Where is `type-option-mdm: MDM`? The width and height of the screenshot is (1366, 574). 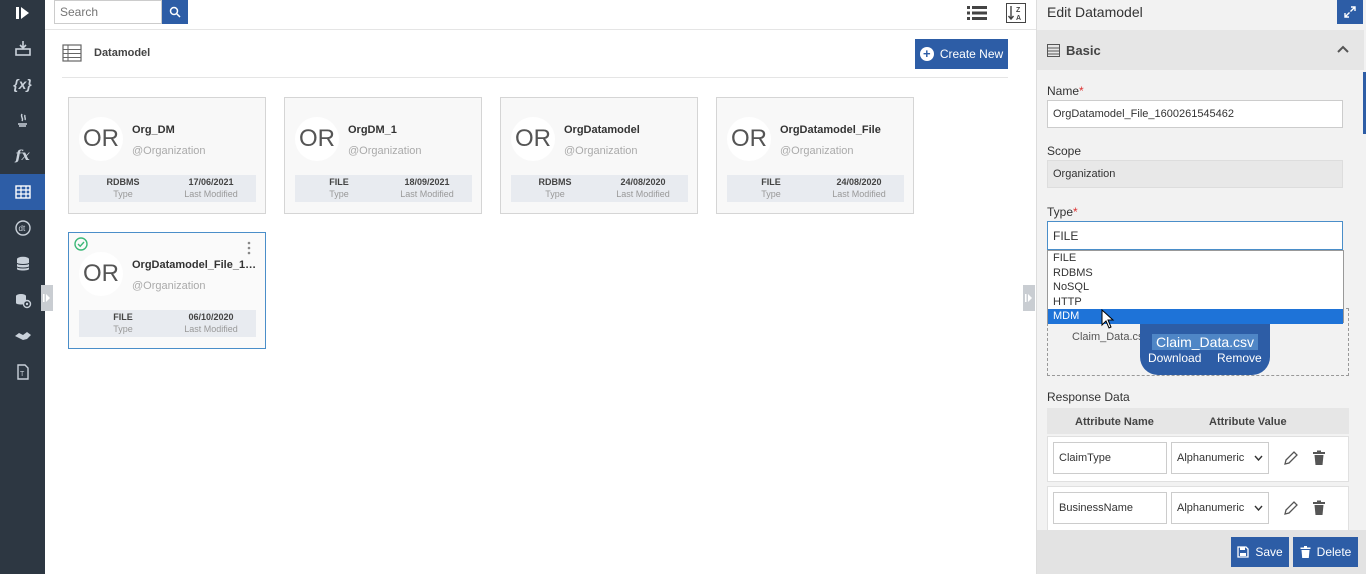
type-option-mdm: MDM is located at coordinates (1195, 316).